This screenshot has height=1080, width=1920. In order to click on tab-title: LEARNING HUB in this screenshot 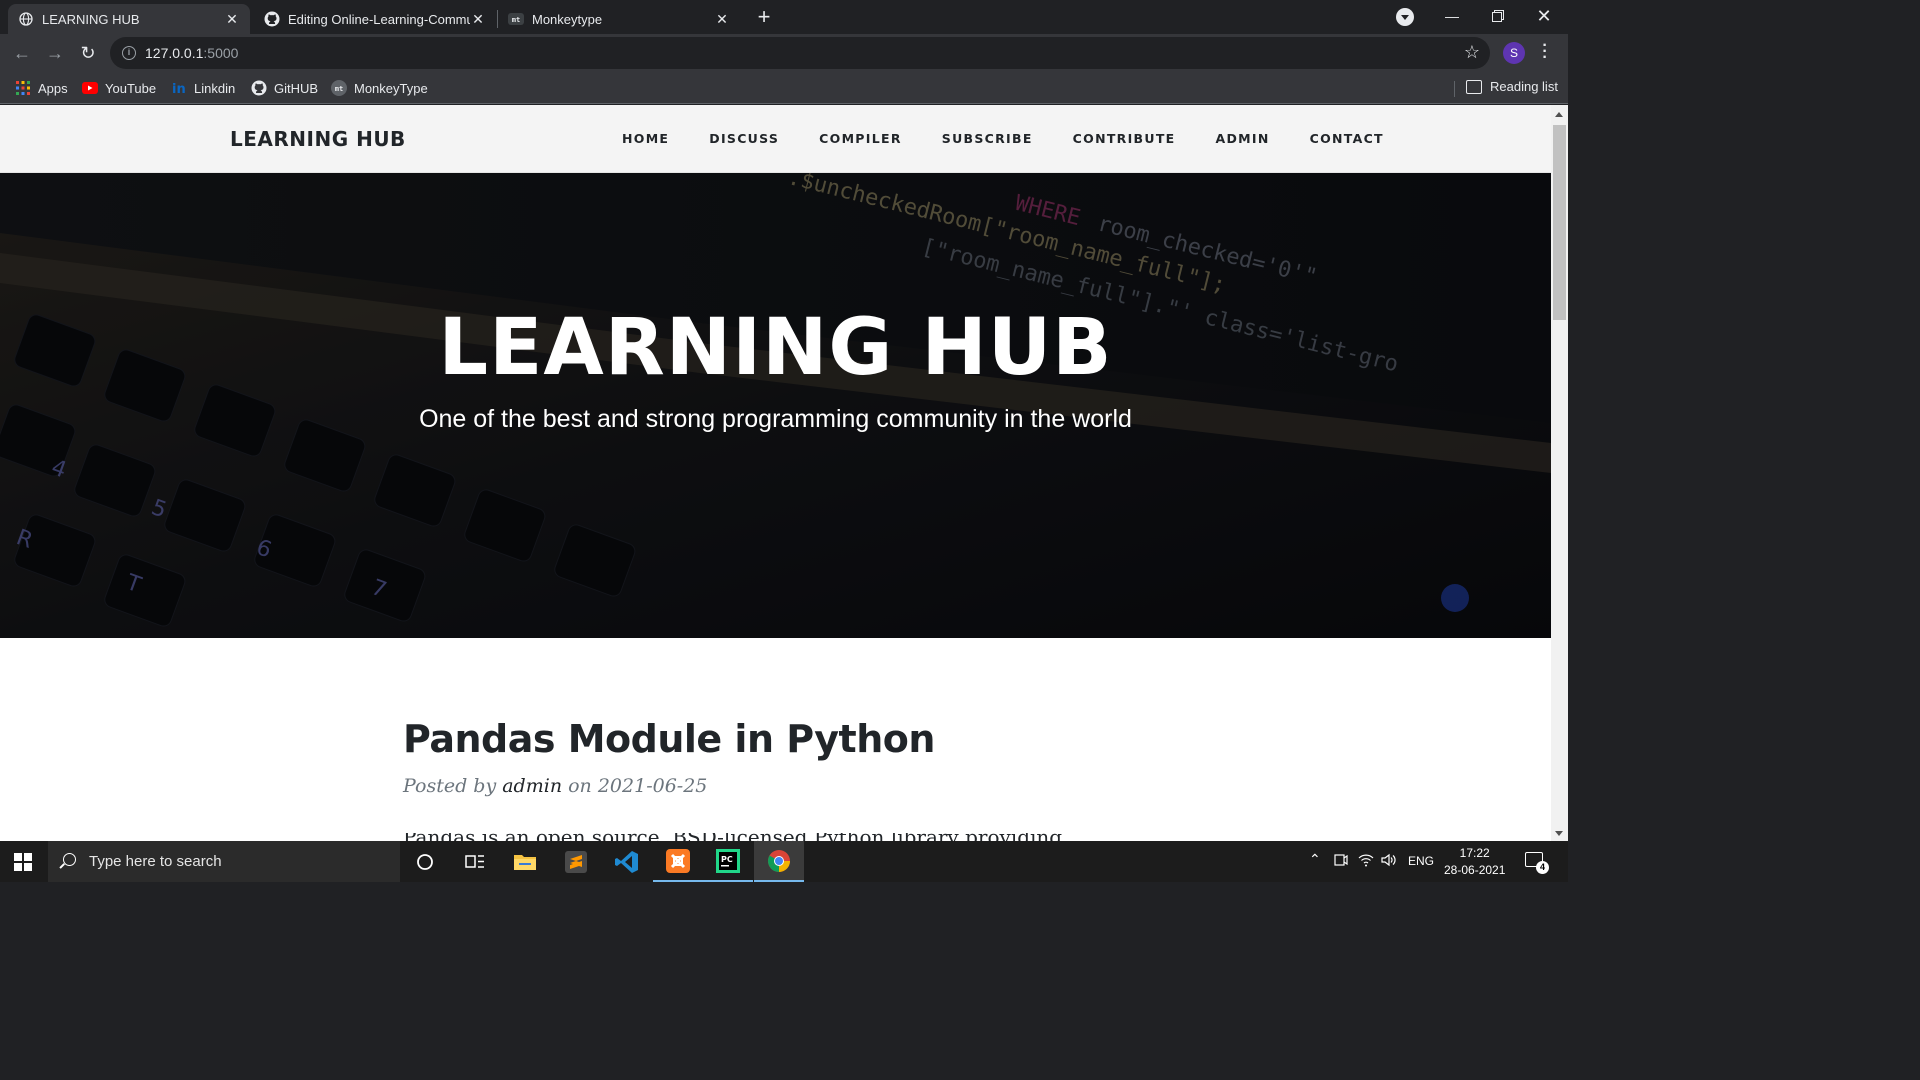, I will do `click(91, 19)`.